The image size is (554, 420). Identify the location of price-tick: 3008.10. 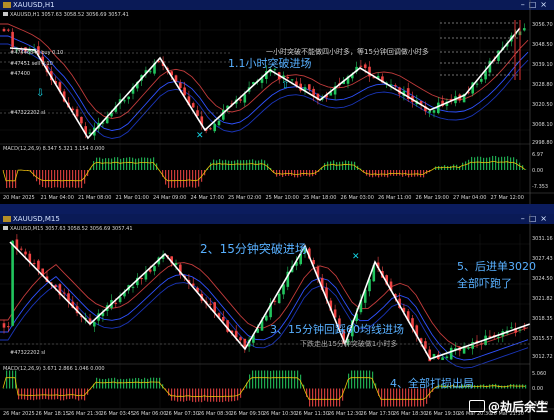
(542, 125).